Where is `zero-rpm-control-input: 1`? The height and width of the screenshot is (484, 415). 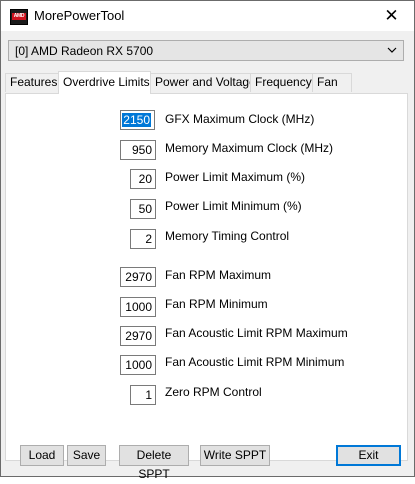
zero-rpm-control-input: 1 is located at coordinates (143, 395).